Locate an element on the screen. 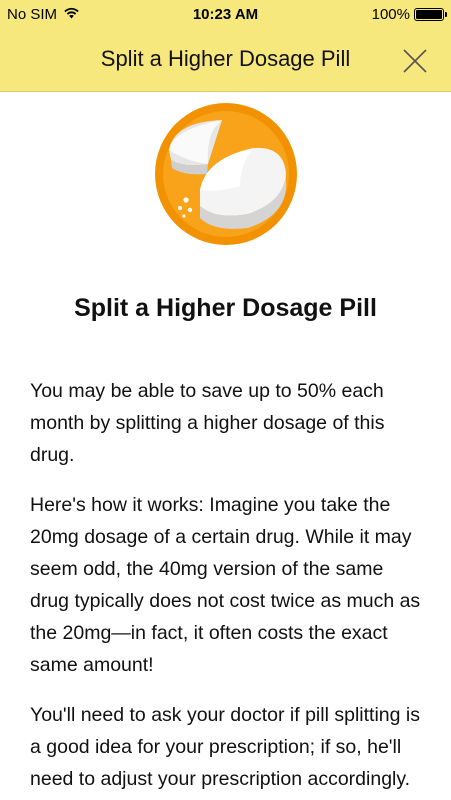 This screenshot has height=800, width=451. split-pill-icon is located at coordinates (225, 174).